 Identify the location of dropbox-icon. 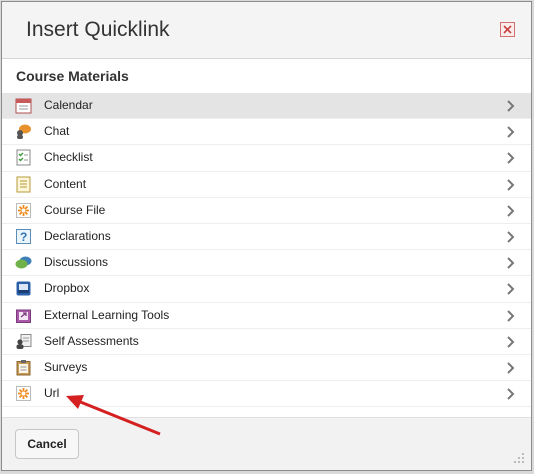
(23, 288).